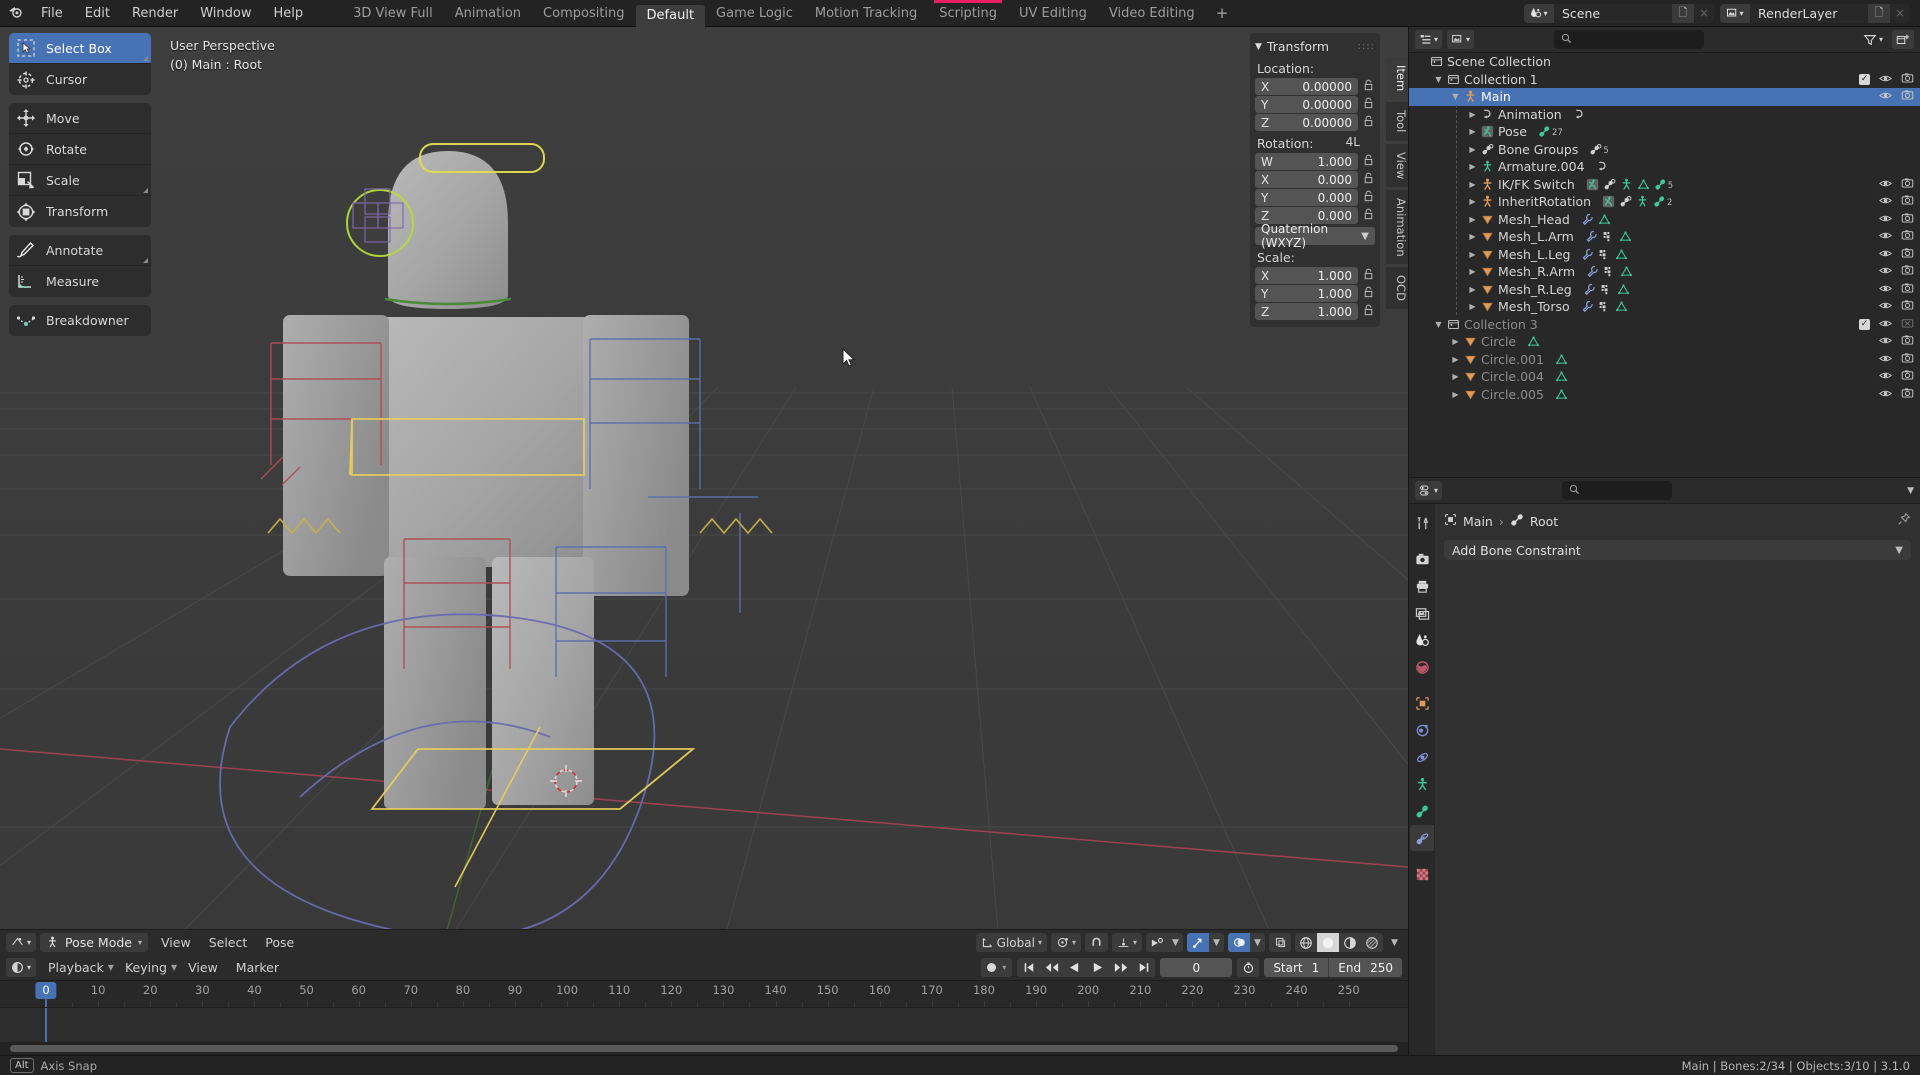 The image size is (1920, 1075). I want to click on menu-window: Window, so click(225, 13).